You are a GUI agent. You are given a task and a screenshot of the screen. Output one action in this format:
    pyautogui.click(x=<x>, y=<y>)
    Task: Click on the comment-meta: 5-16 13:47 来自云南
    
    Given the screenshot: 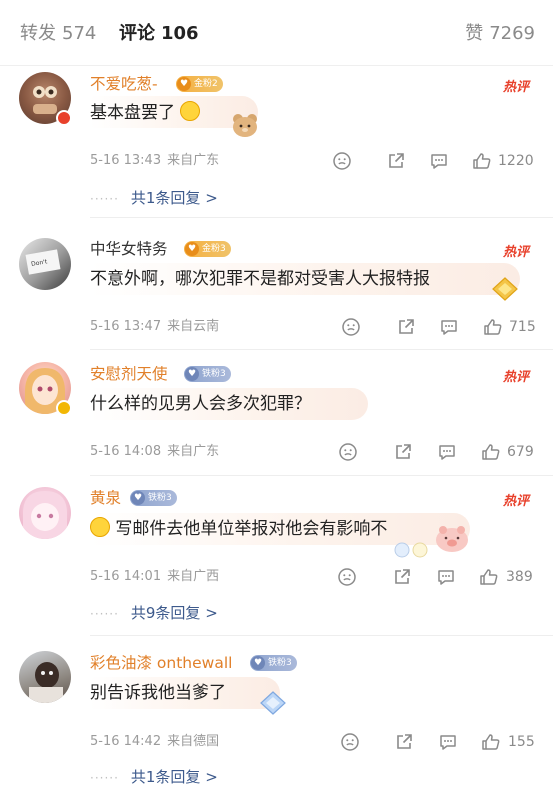 What is the action you would take?
    pyautogui.click(x=154, y=327)
    